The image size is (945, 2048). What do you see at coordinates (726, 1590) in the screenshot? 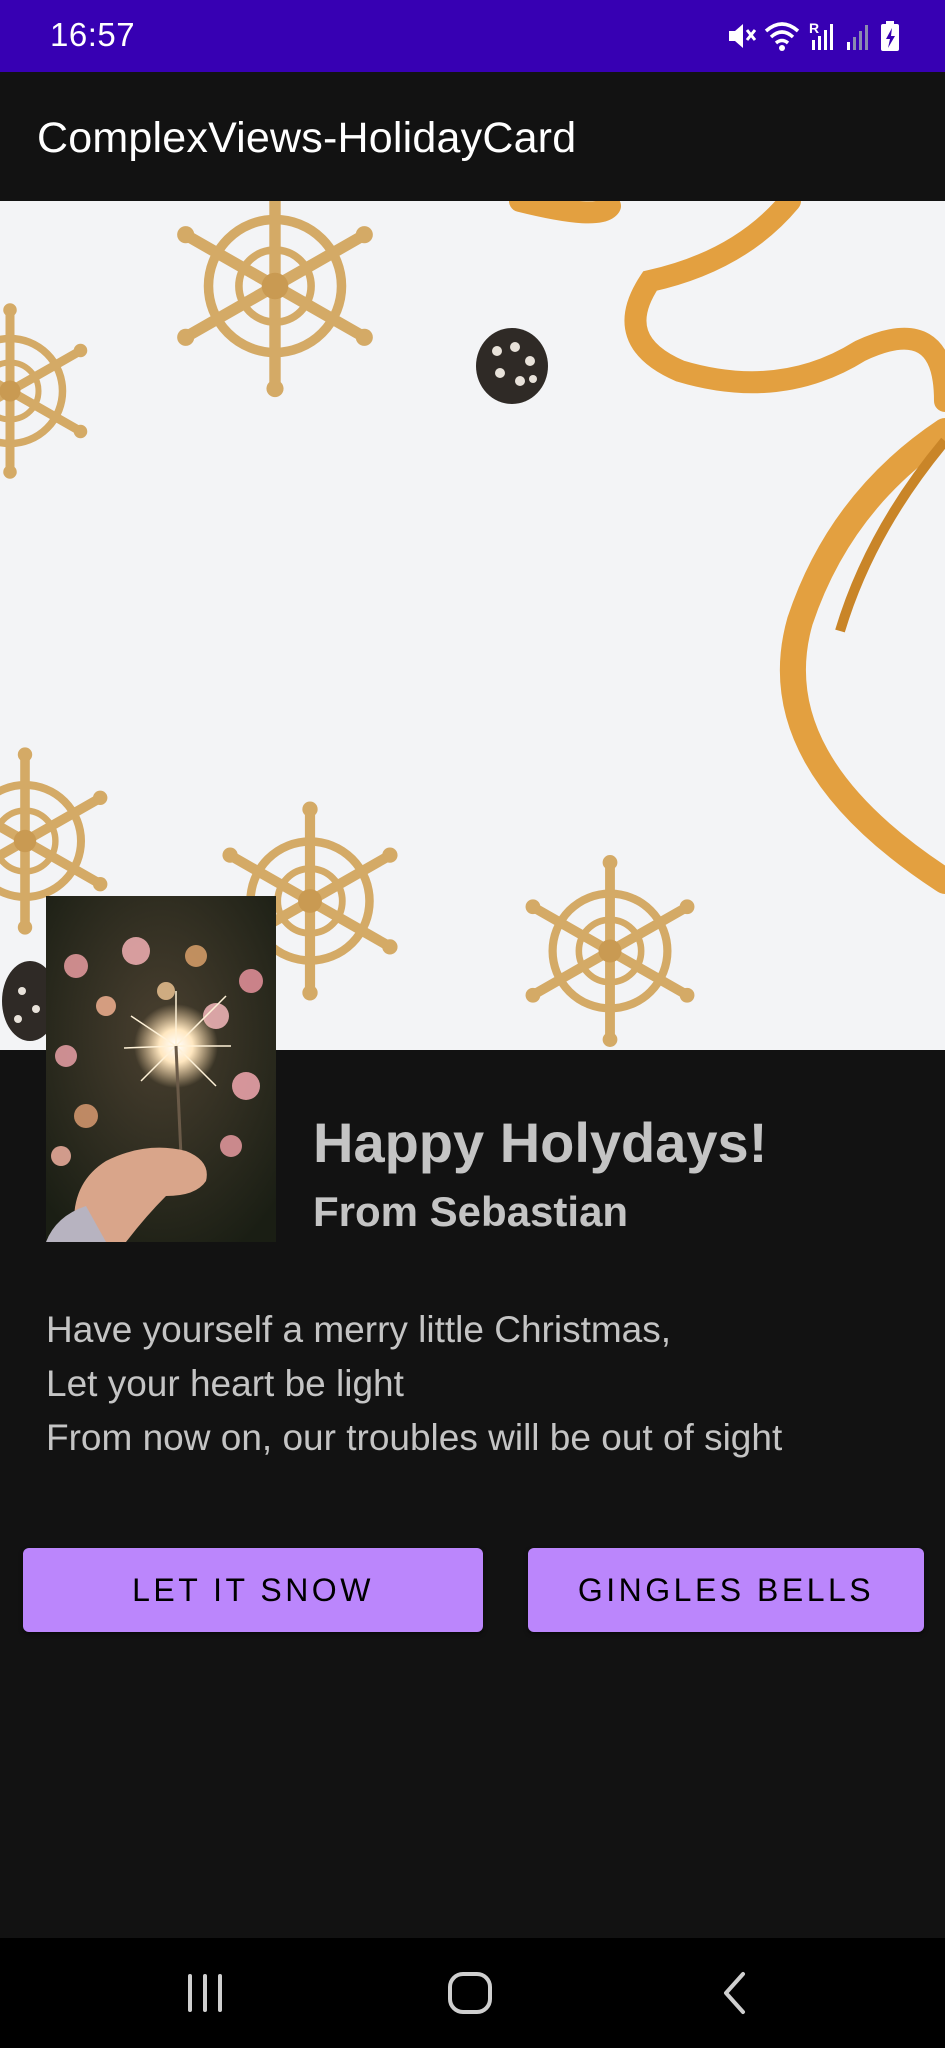
I see `gingles-bells-button: GINGLES BELLS` at bounding box center [726, 1590].